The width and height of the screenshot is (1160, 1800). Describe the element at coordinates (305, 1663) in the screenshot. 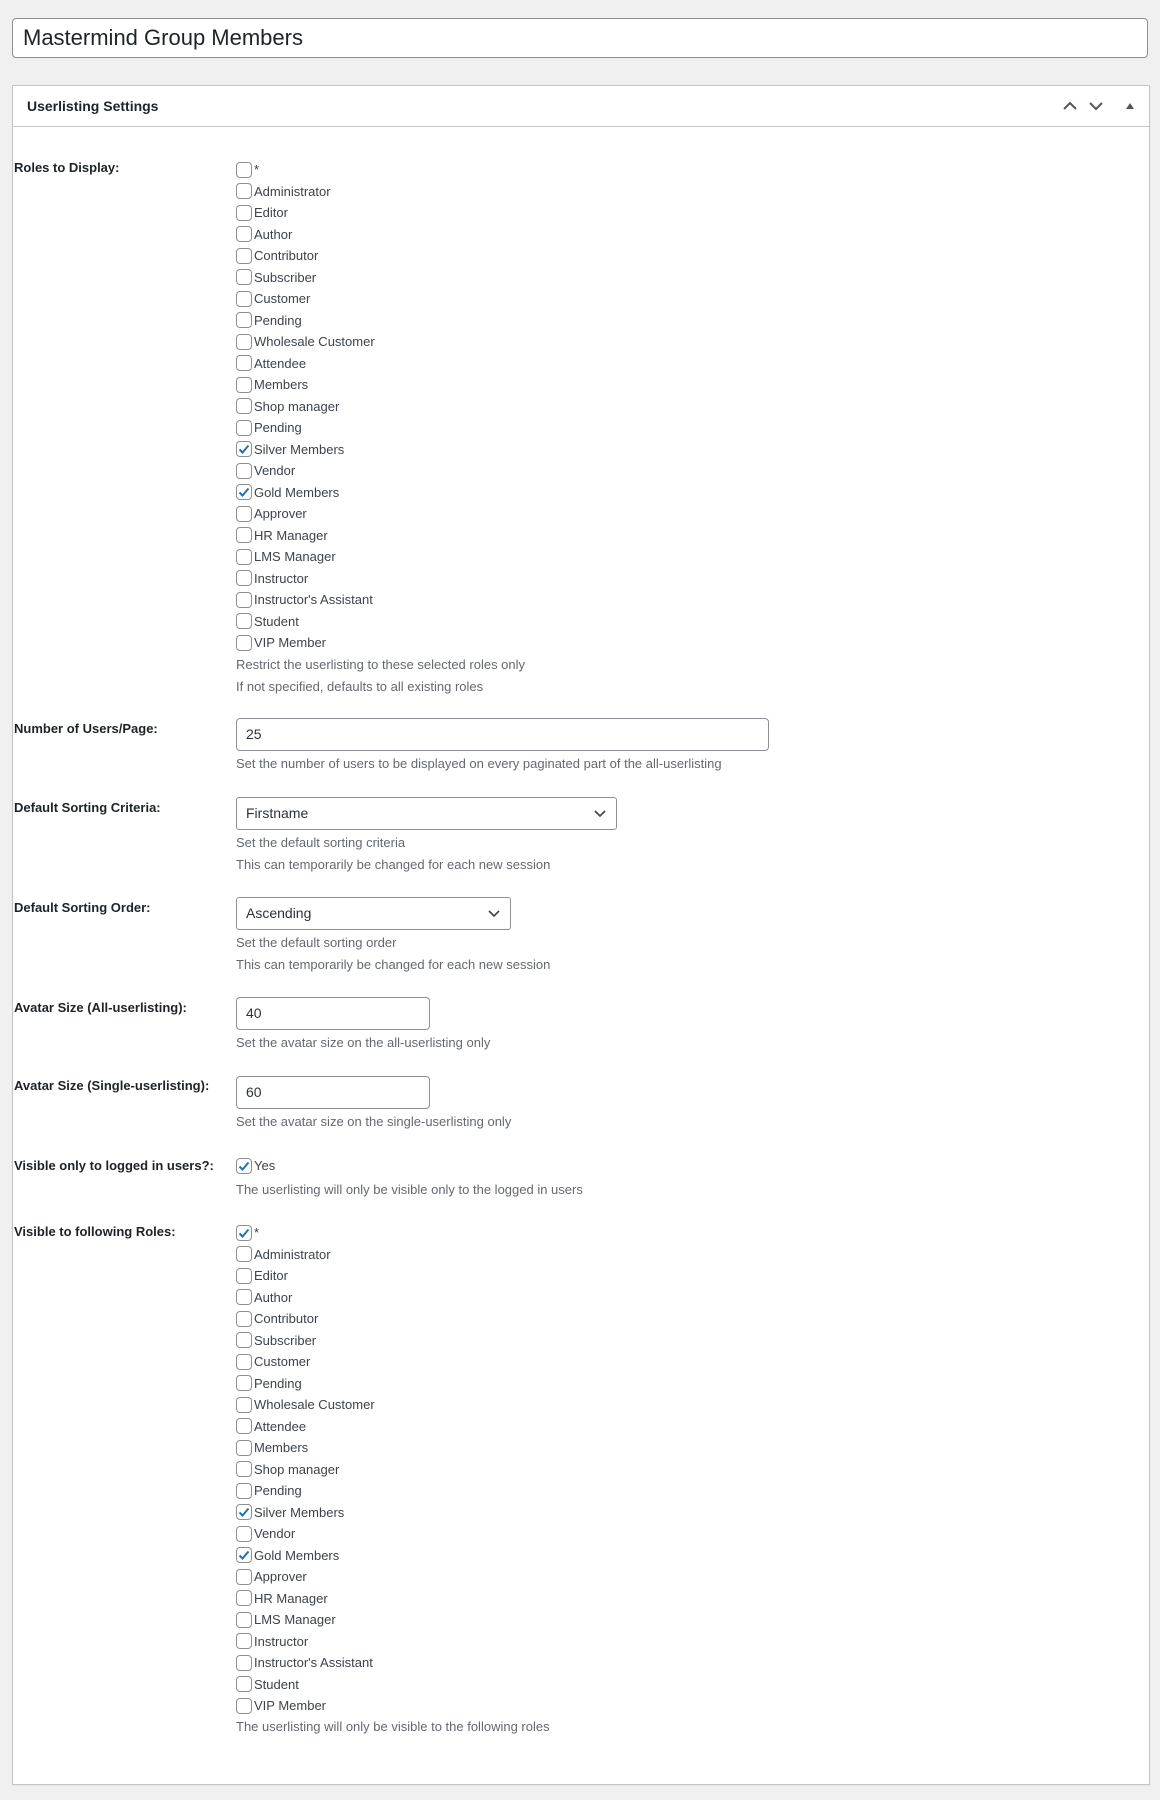

I see `visible-roles-option: Instructor's Assistant` at that location.